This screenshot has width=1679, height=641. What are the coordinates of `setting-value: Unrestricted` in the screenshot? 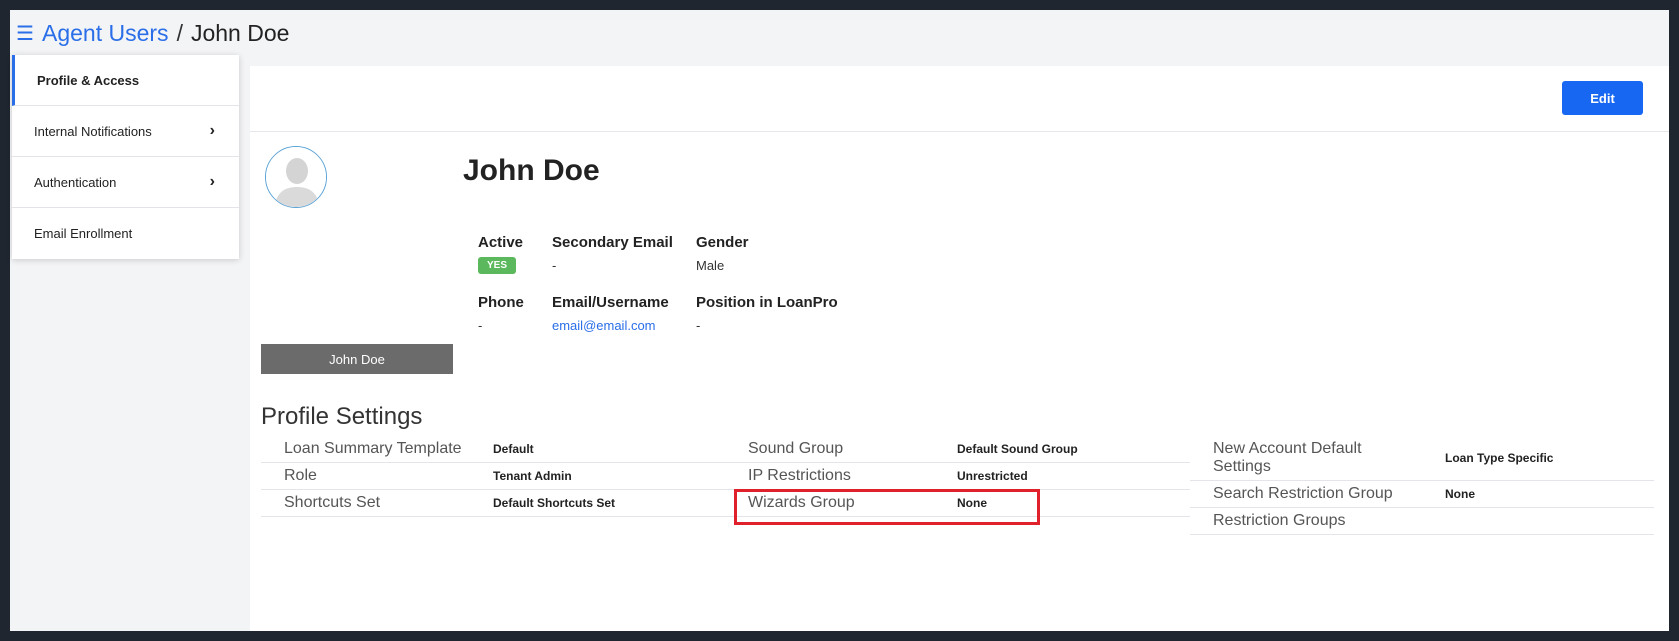 It's located at (992, 476).